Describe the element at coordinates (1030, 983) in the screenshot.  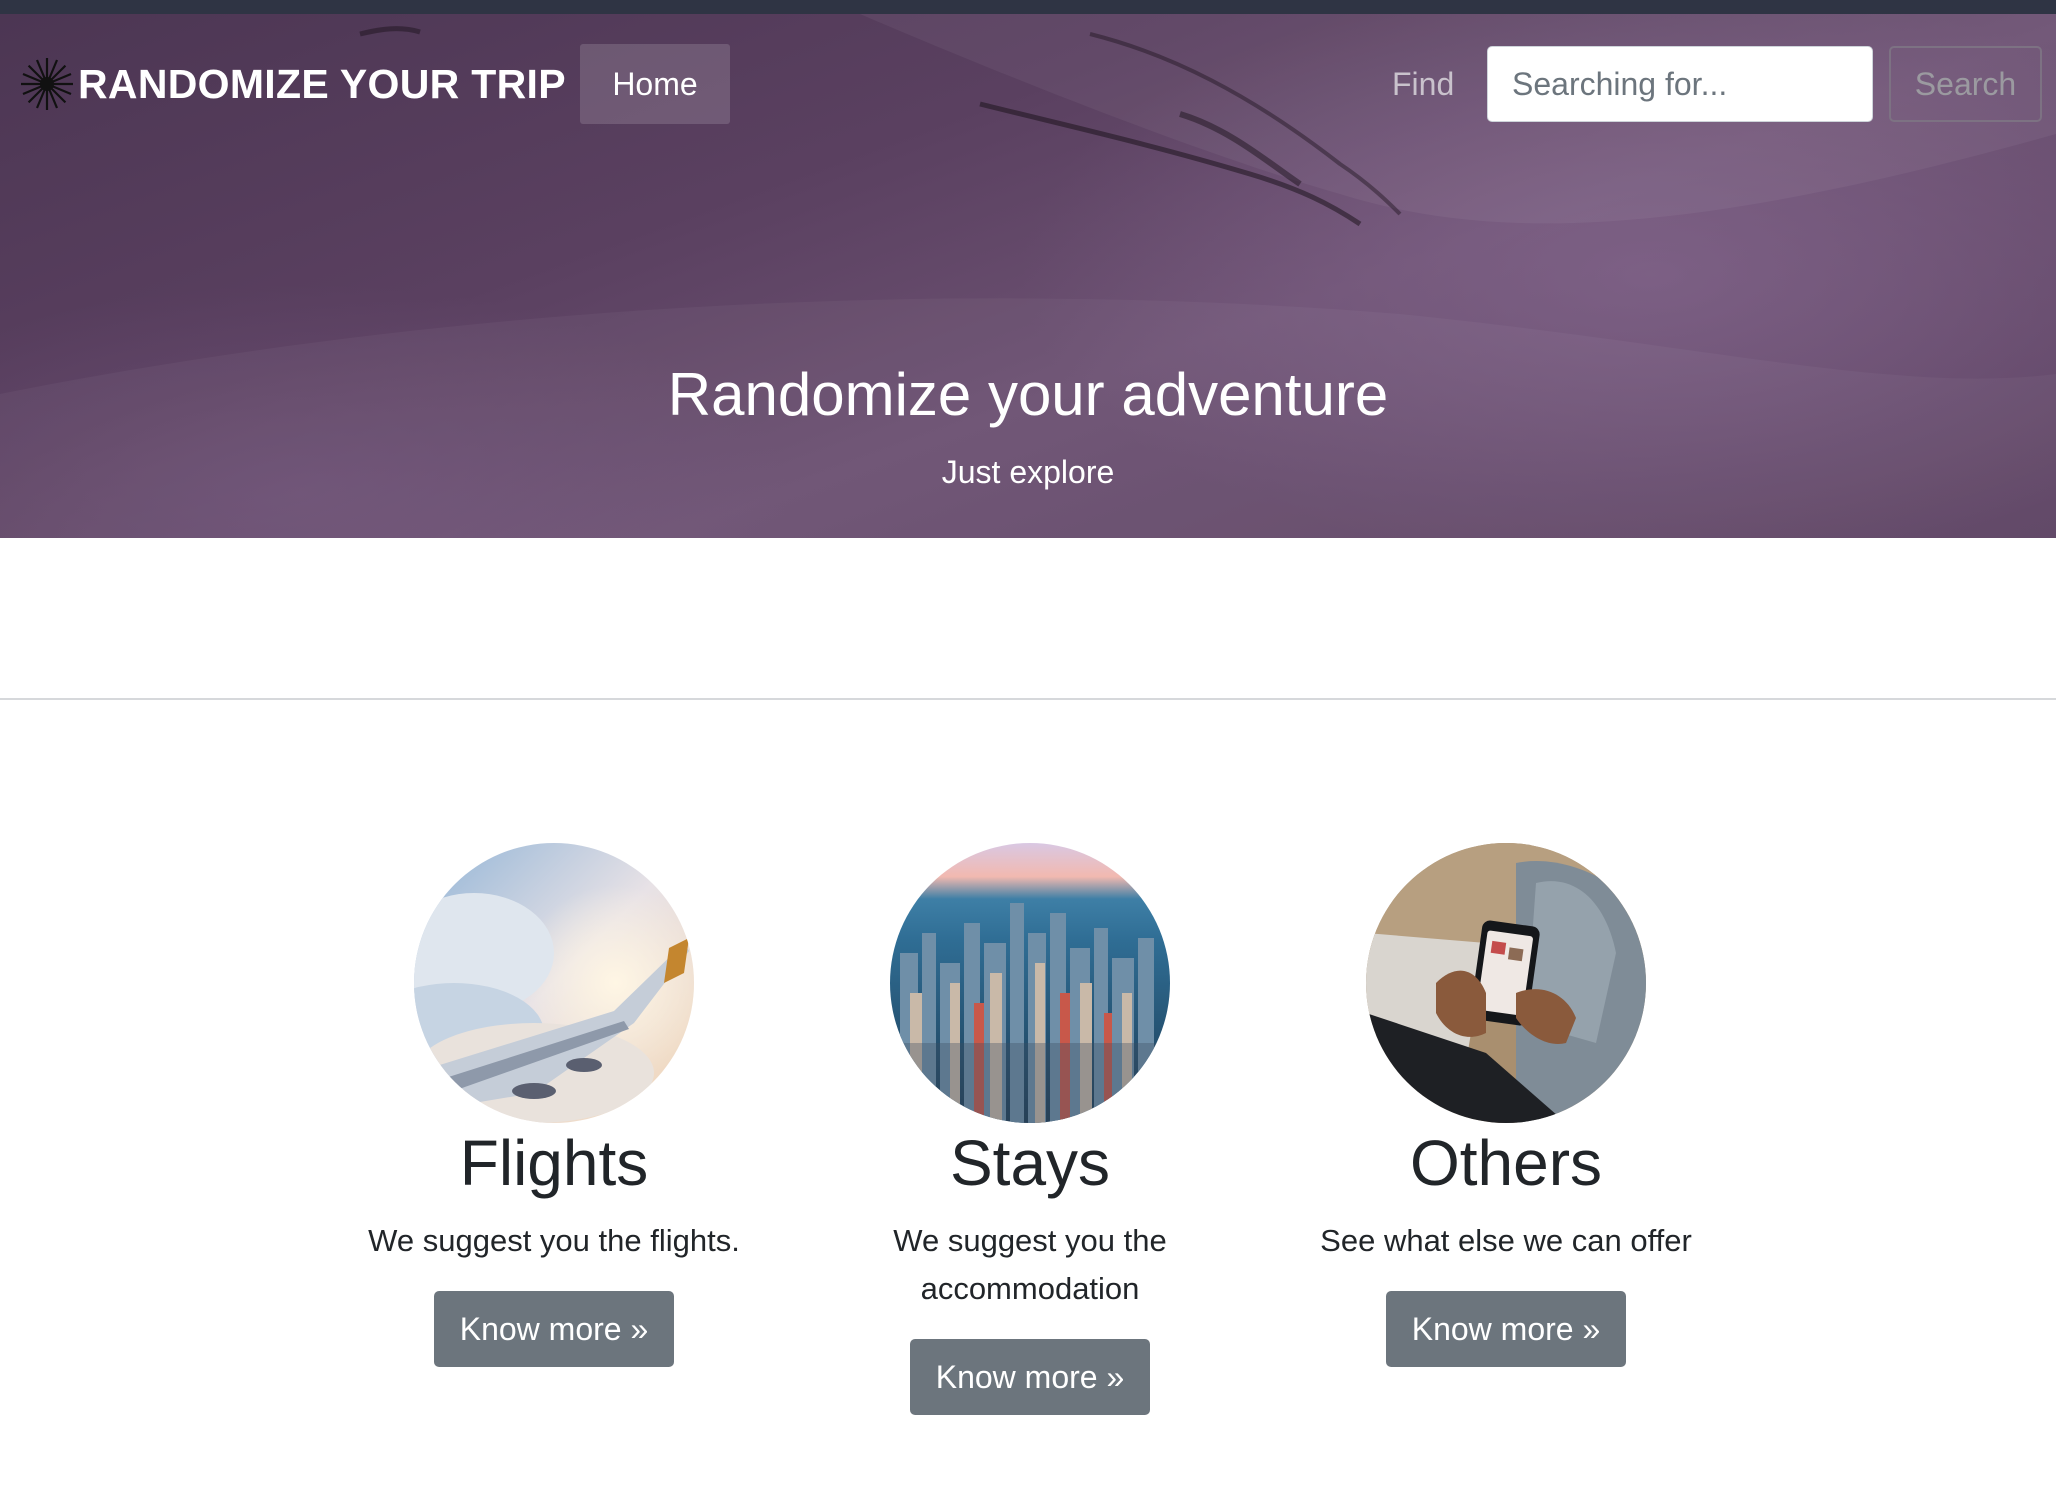
I see `city-skyline-photo` at that location.